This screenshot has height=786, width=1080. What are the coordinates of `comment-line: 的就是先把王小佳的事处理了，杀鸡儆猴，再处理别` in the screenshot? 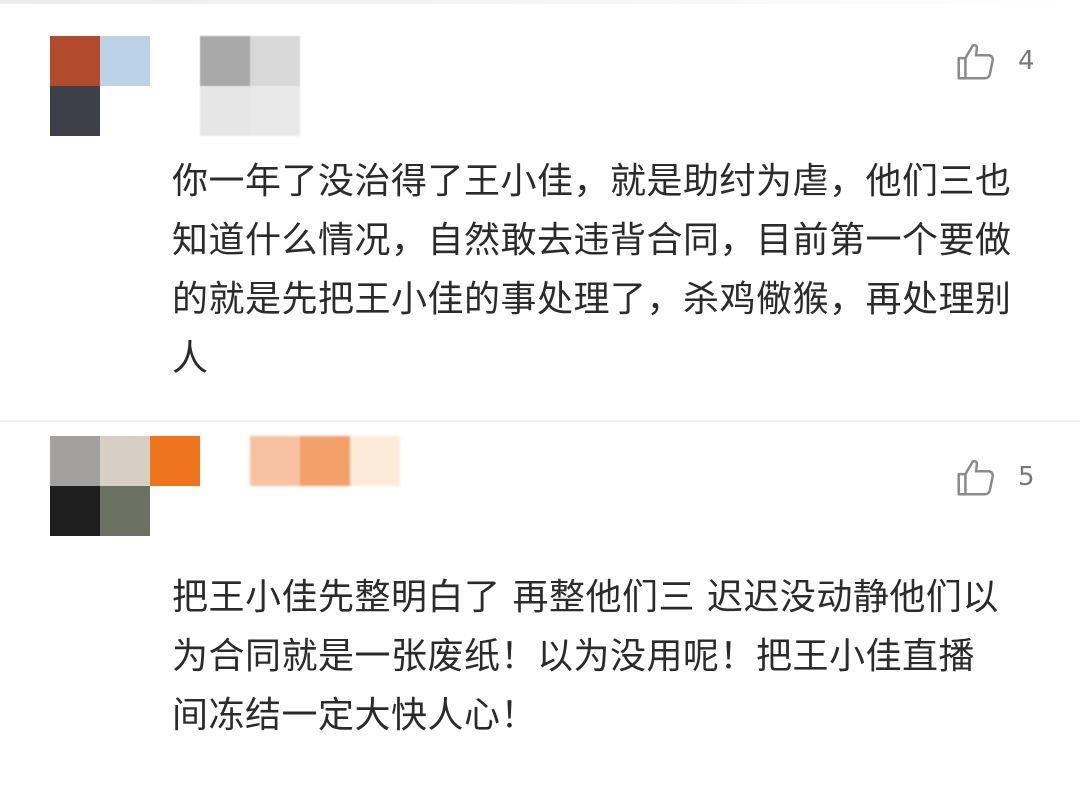 It's located at (592, 299).